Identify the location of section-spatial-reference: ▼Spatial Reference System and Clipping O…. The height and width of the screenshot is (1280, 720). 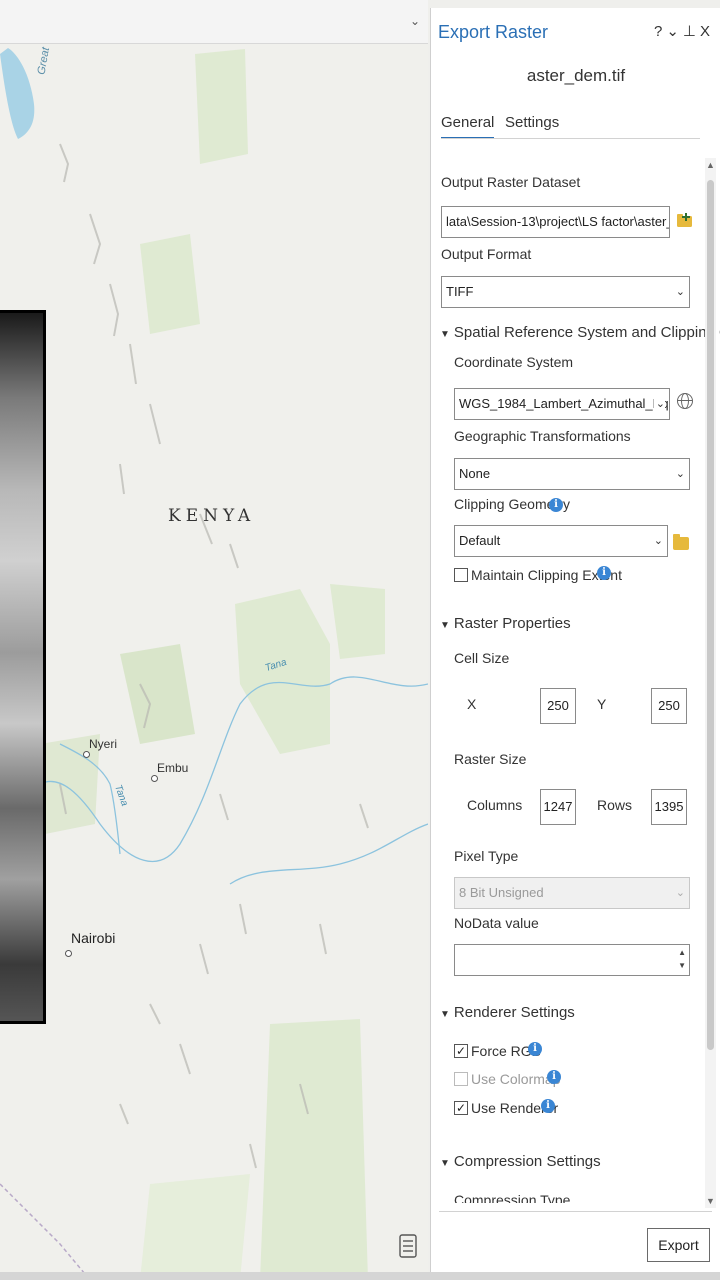
(580, 332).